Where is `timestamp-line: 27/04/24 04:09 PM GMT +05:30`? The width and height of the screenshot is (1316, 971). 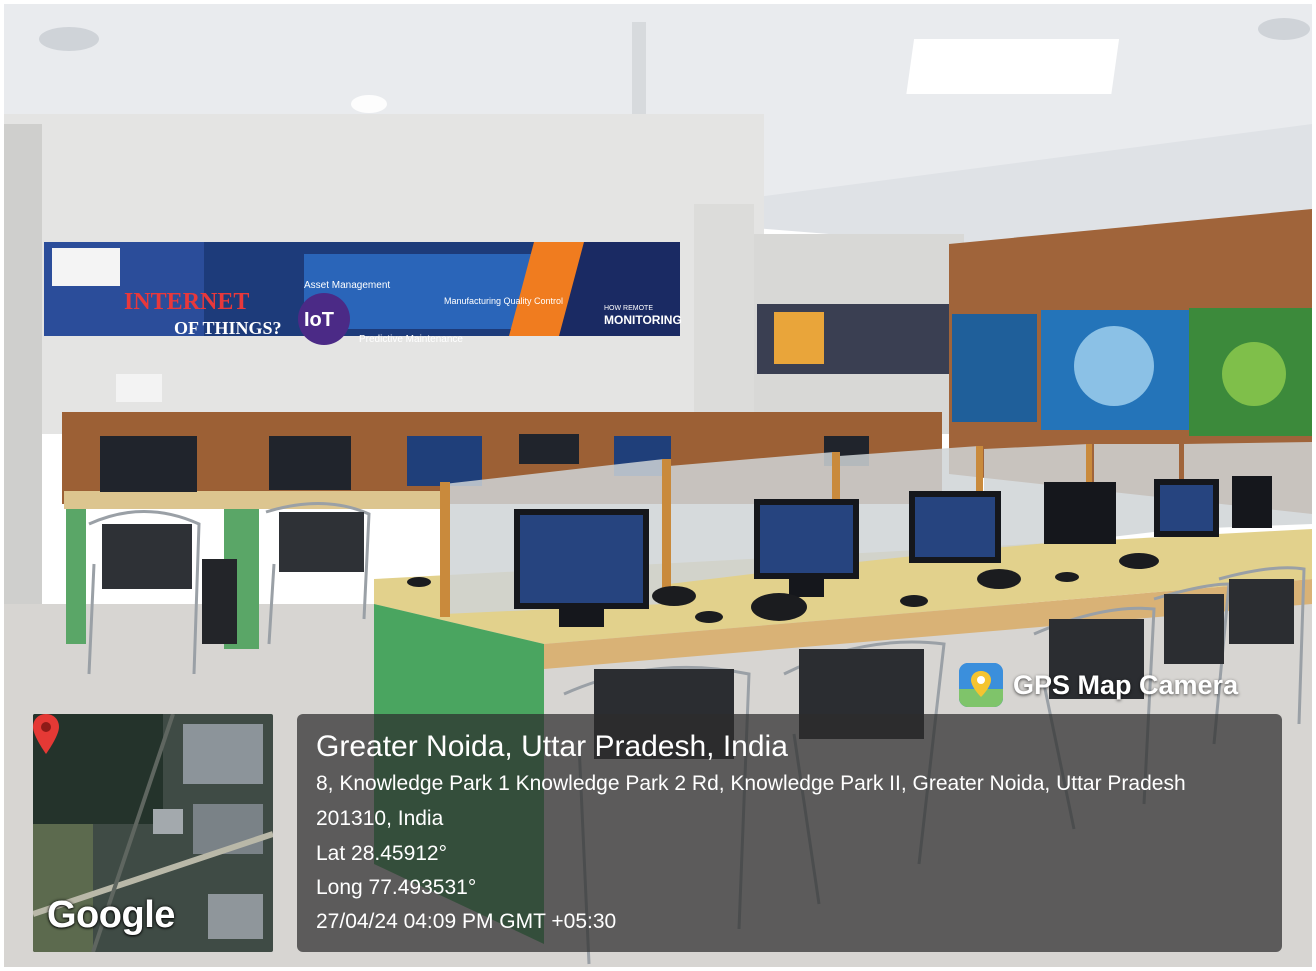 timestamp-line: 27/04/24 04:09 PM GMT +05:30 is located at coordinates (466, 921).